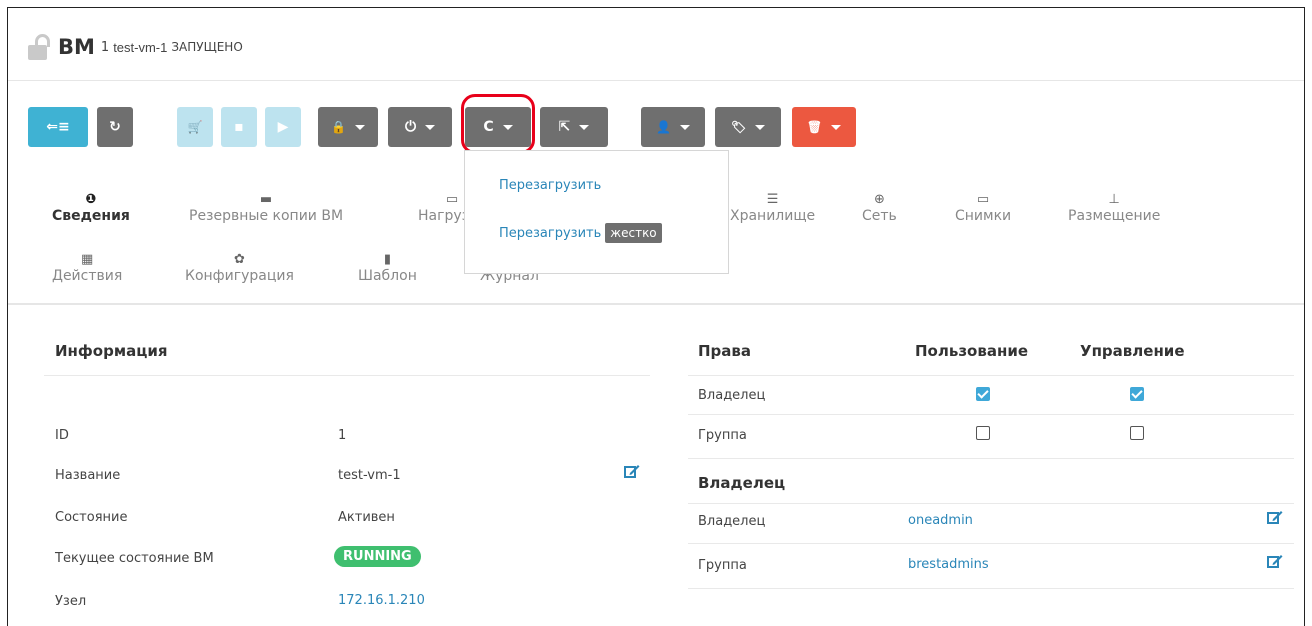 The image size is (1312, 626). I want to click on vm-id: 1, so click(105, 47).